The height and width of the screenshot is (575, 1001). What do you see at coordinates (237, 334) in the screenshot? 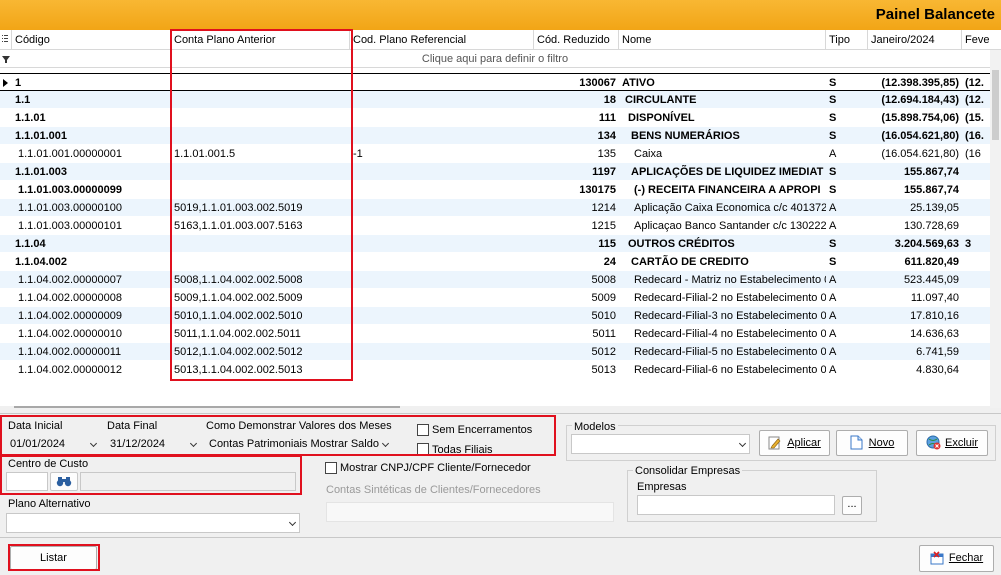
I see `cell-anterior: 5011,1.1.04.002.002.5011` at bounding box center [237, 334].